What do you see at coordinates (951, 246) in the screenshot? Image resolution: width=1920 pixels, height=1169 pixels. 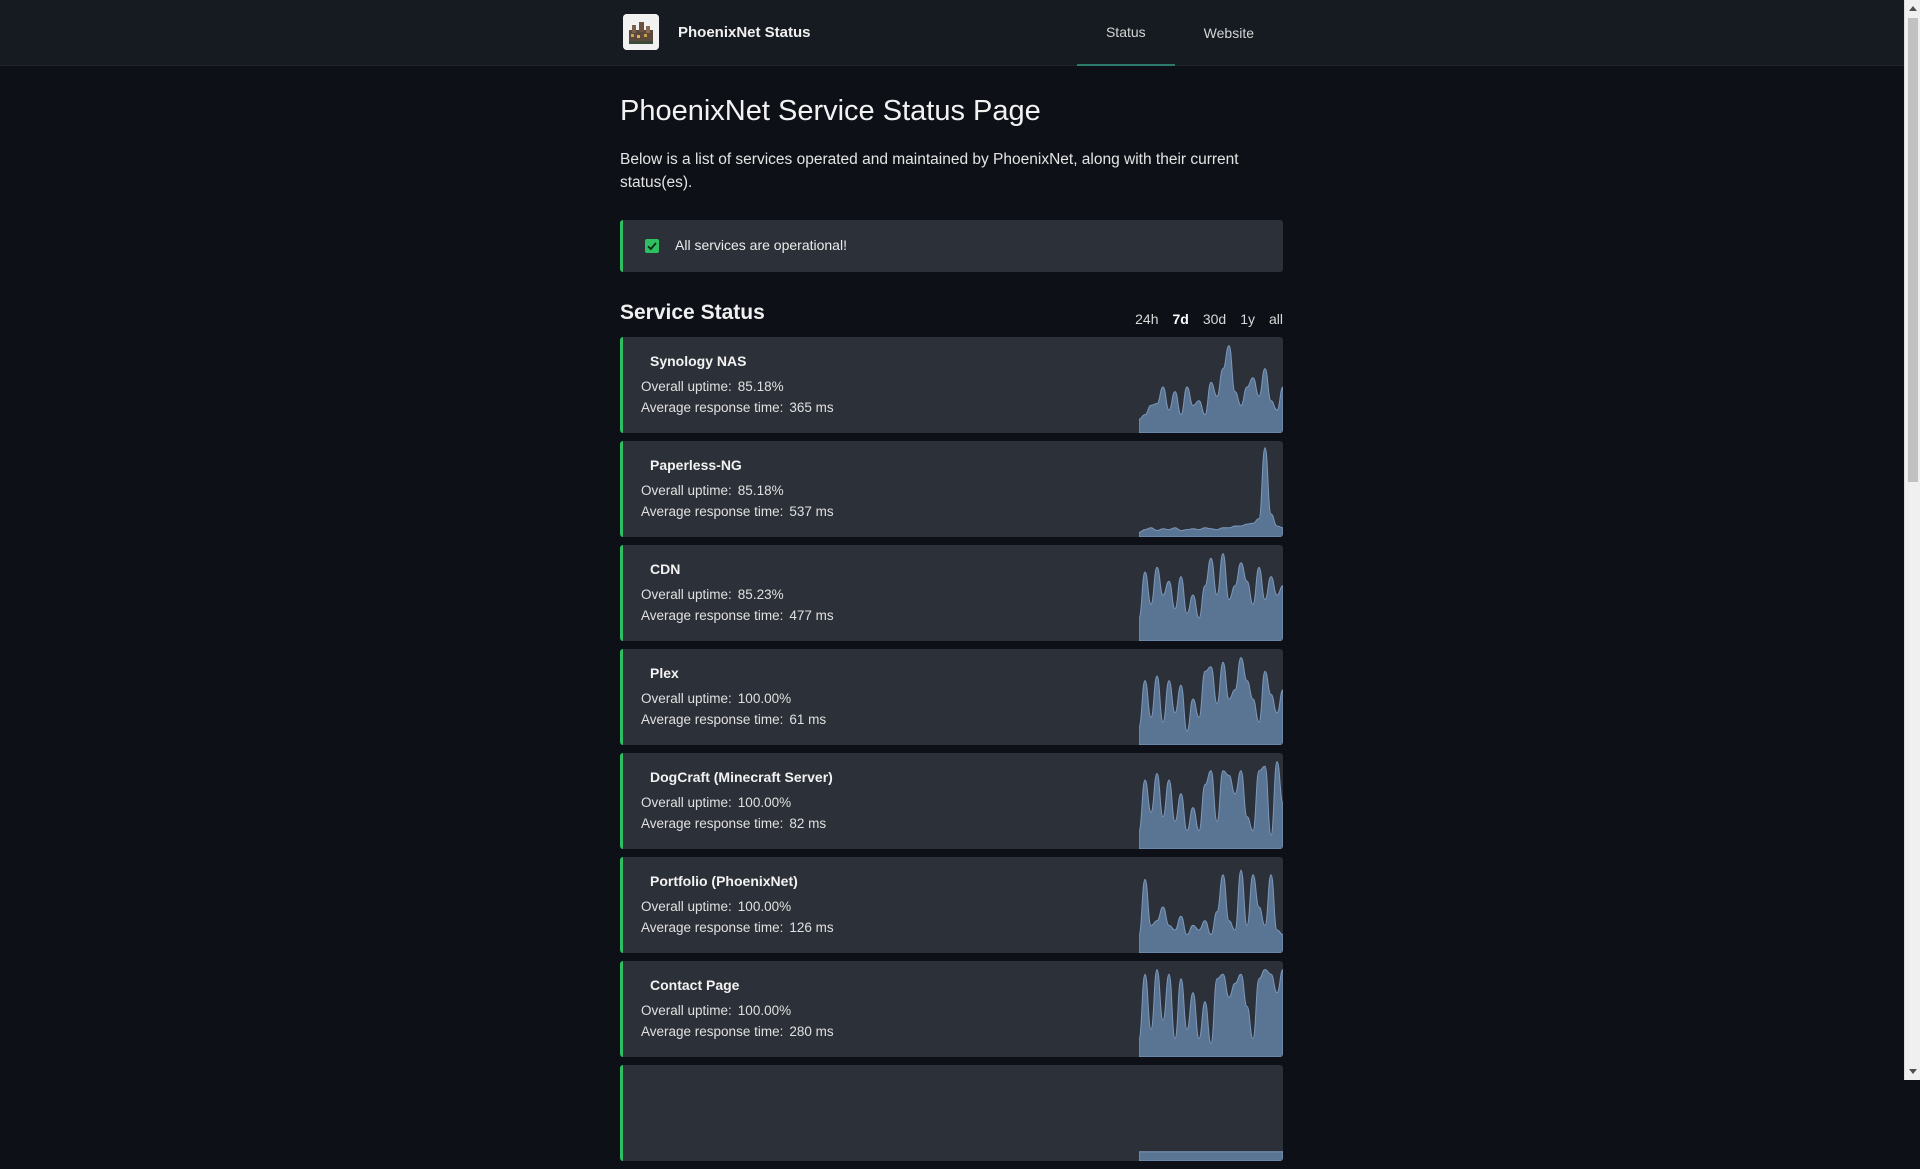 I see `overall-status-alert: All services are operational!` at bounding box center [951, 246].